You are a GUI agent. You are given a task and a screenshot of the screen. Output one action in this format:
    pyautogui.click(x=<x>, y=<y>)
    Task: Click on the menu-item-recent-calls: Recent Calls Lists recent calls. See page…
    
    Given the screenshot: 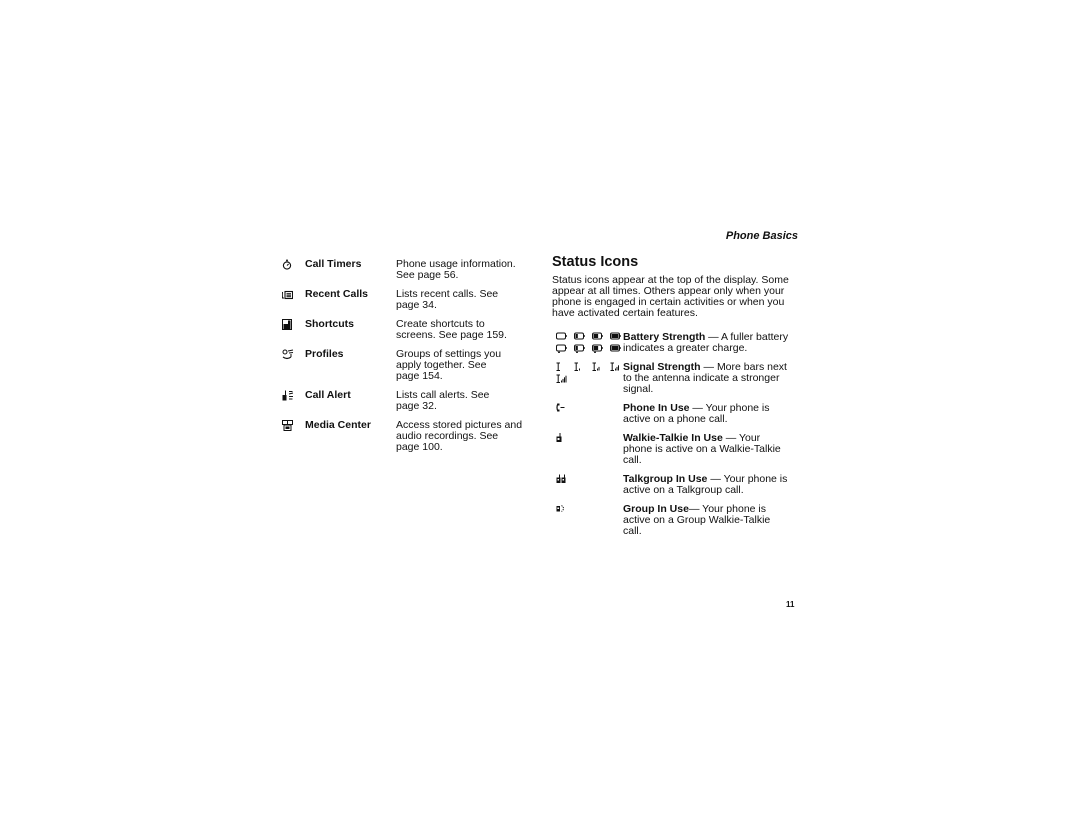 What is the action you would take?
    pyautogui.click(x=412, y=300)
    